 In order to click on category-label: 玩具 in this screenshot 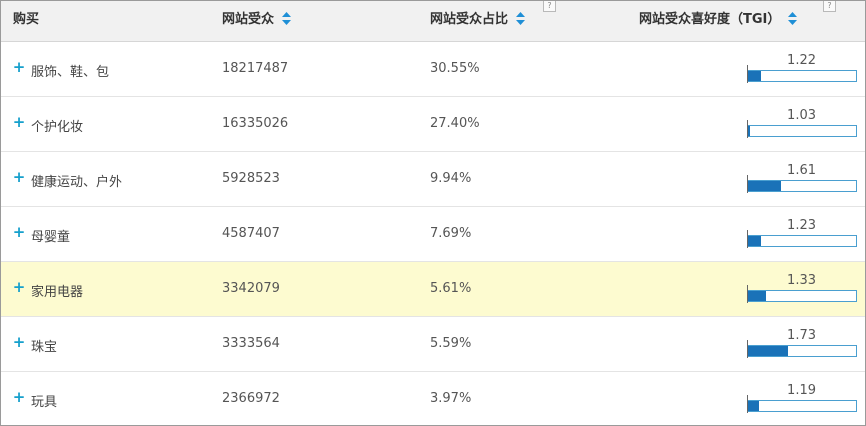, I will do `click(44, 402)`.